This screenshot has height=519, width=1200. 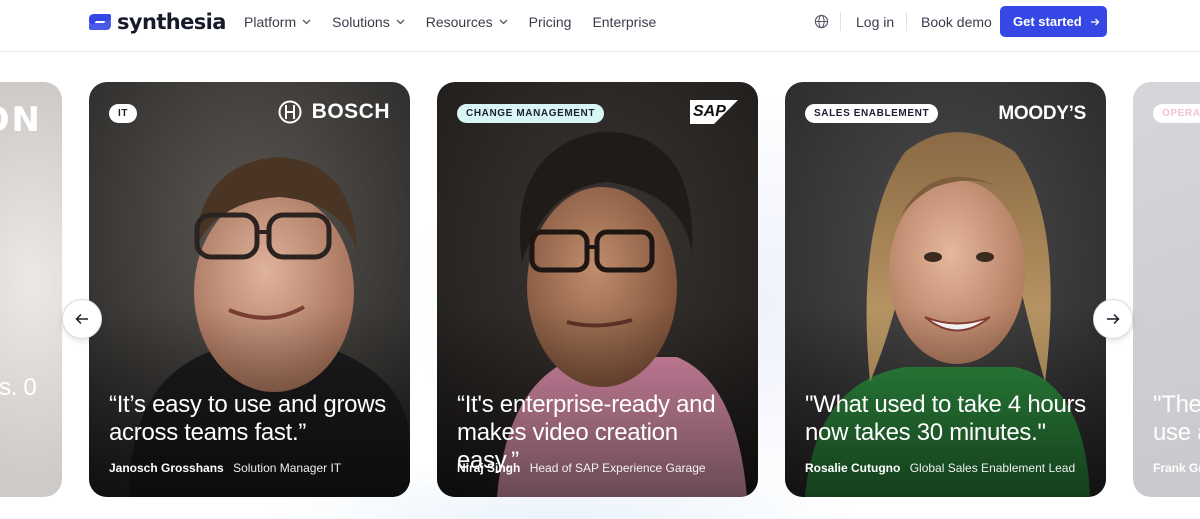 What do you see at coordinates (166, 468) in the screenshot?
I see `author-name: Janosch Grosshans` at bounding box center [166, 468].